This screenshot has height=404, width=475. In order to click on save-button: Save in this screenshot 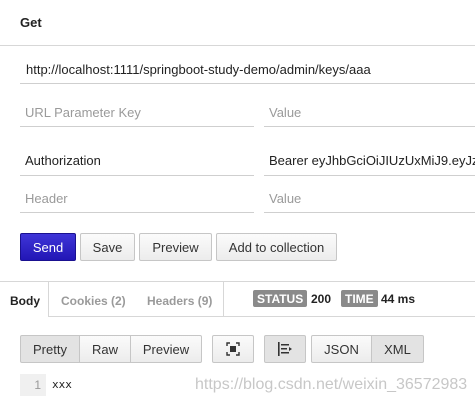, I will do `click(107, 247)`.